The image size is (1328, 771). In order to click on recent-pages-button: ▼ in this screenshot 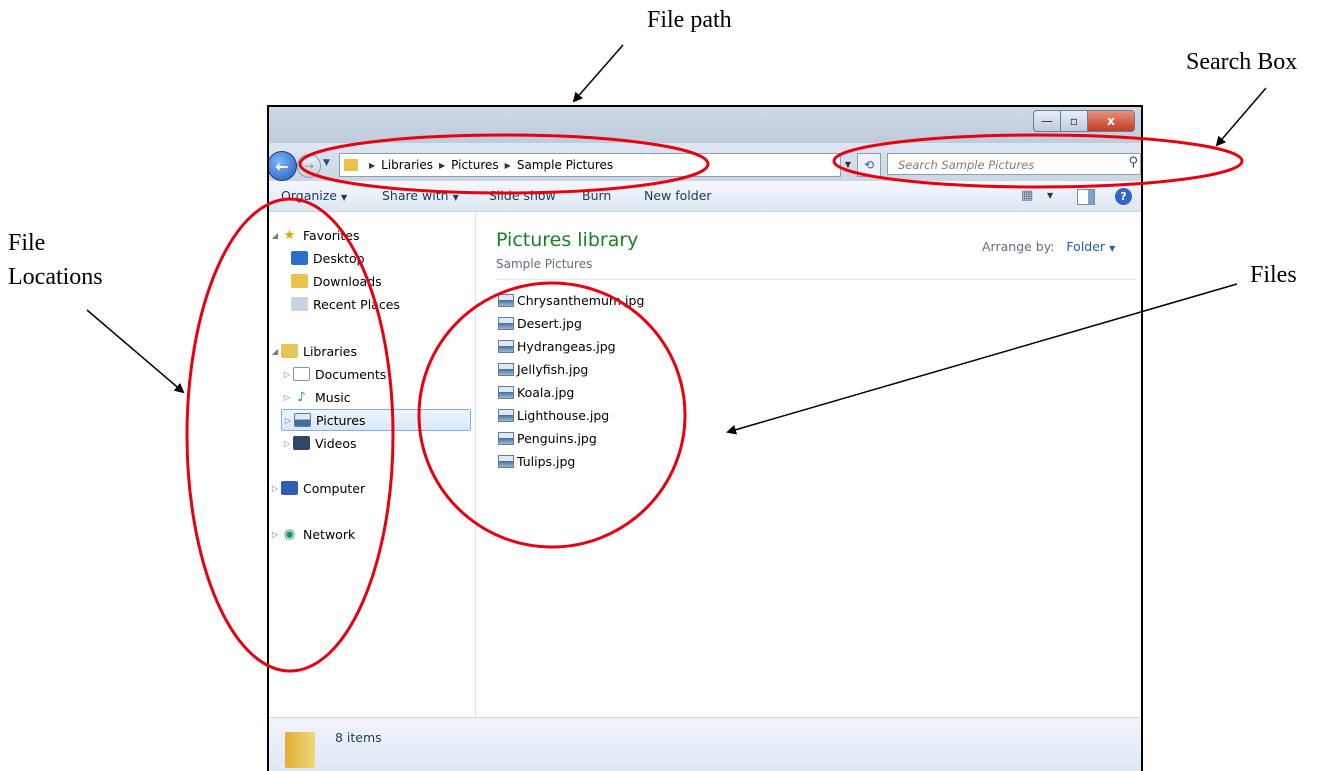, I will do `click(326, 163)`.